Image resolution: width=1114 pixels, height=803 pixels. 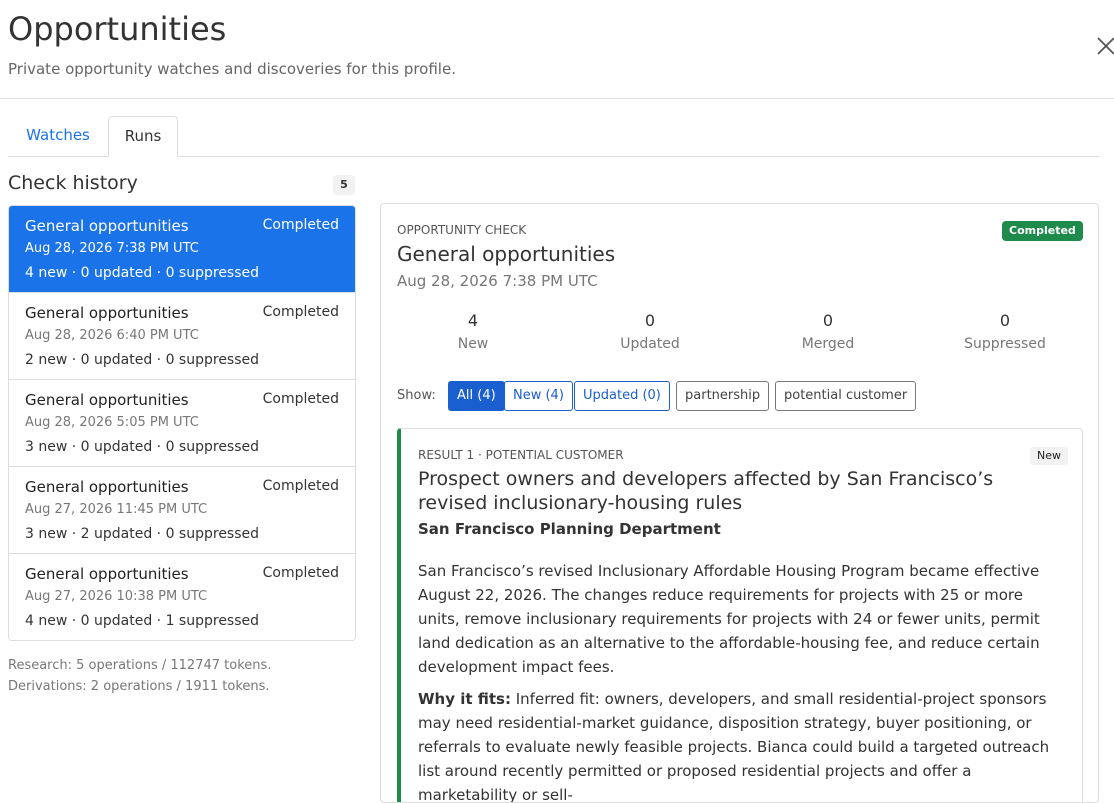 What do you see at coordinates (497, 281) in the screenshot?
I see `detail-date: Aug 28, 2026 7:38 PM UTC` at bounding box center [497, 281].